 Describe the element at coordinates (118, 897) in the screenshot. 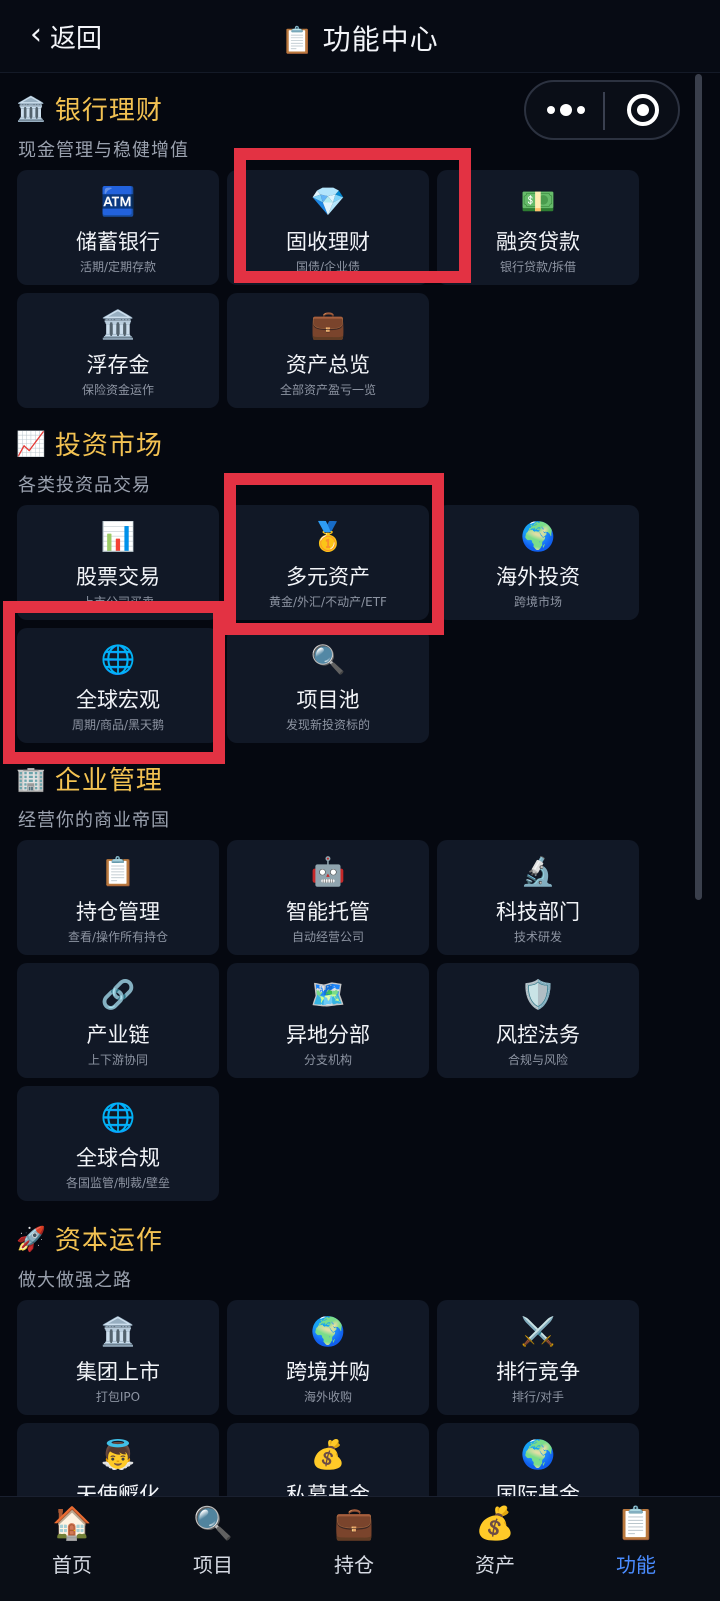

I see `card-position-management: 📋 持仓管理 查看/操作所有持仓` at that location.